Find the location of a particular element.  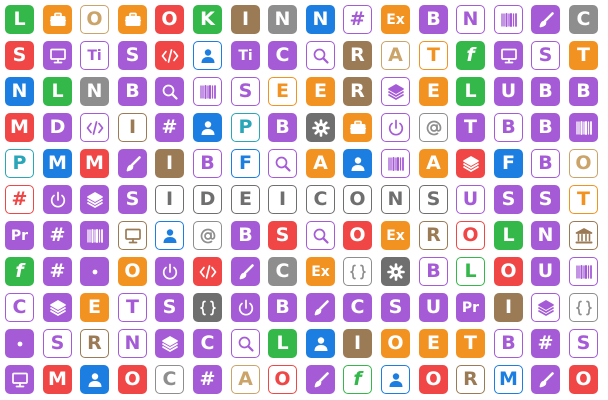

letter-tile: R is located at coordinates (470, 379).